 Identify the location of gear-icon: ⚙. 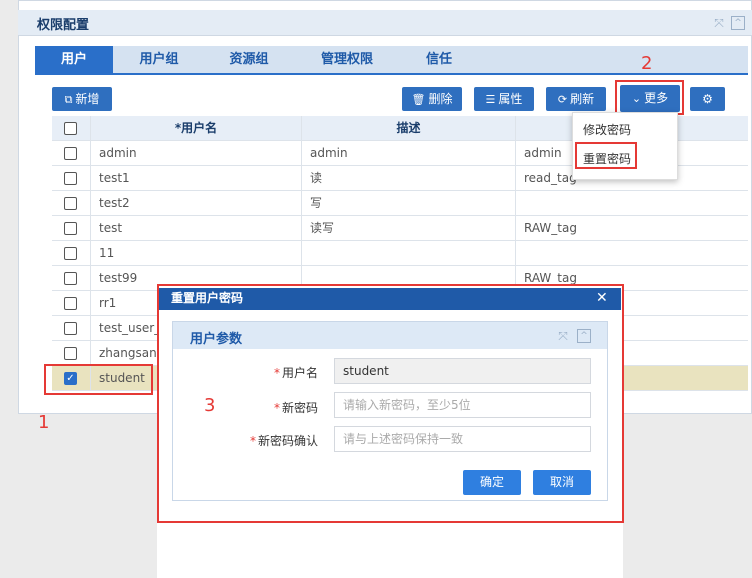
(707, 99).